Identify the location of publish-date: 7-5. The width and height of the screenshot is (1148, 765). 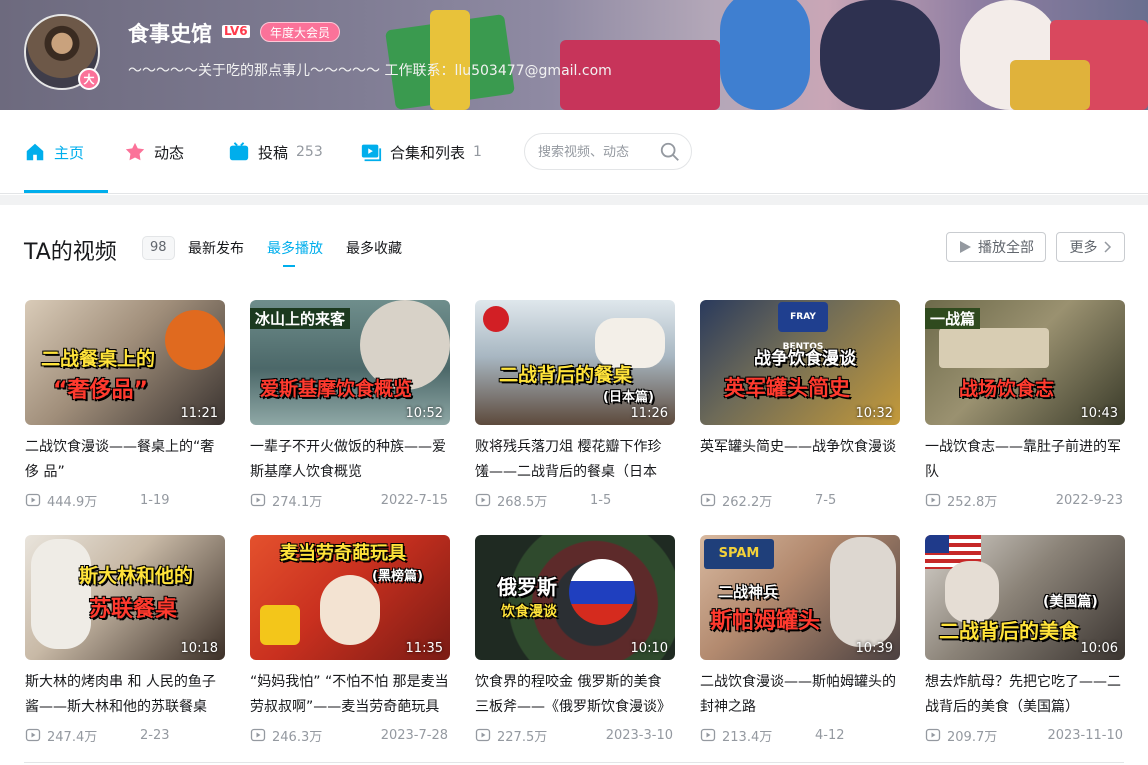
(826, 500).